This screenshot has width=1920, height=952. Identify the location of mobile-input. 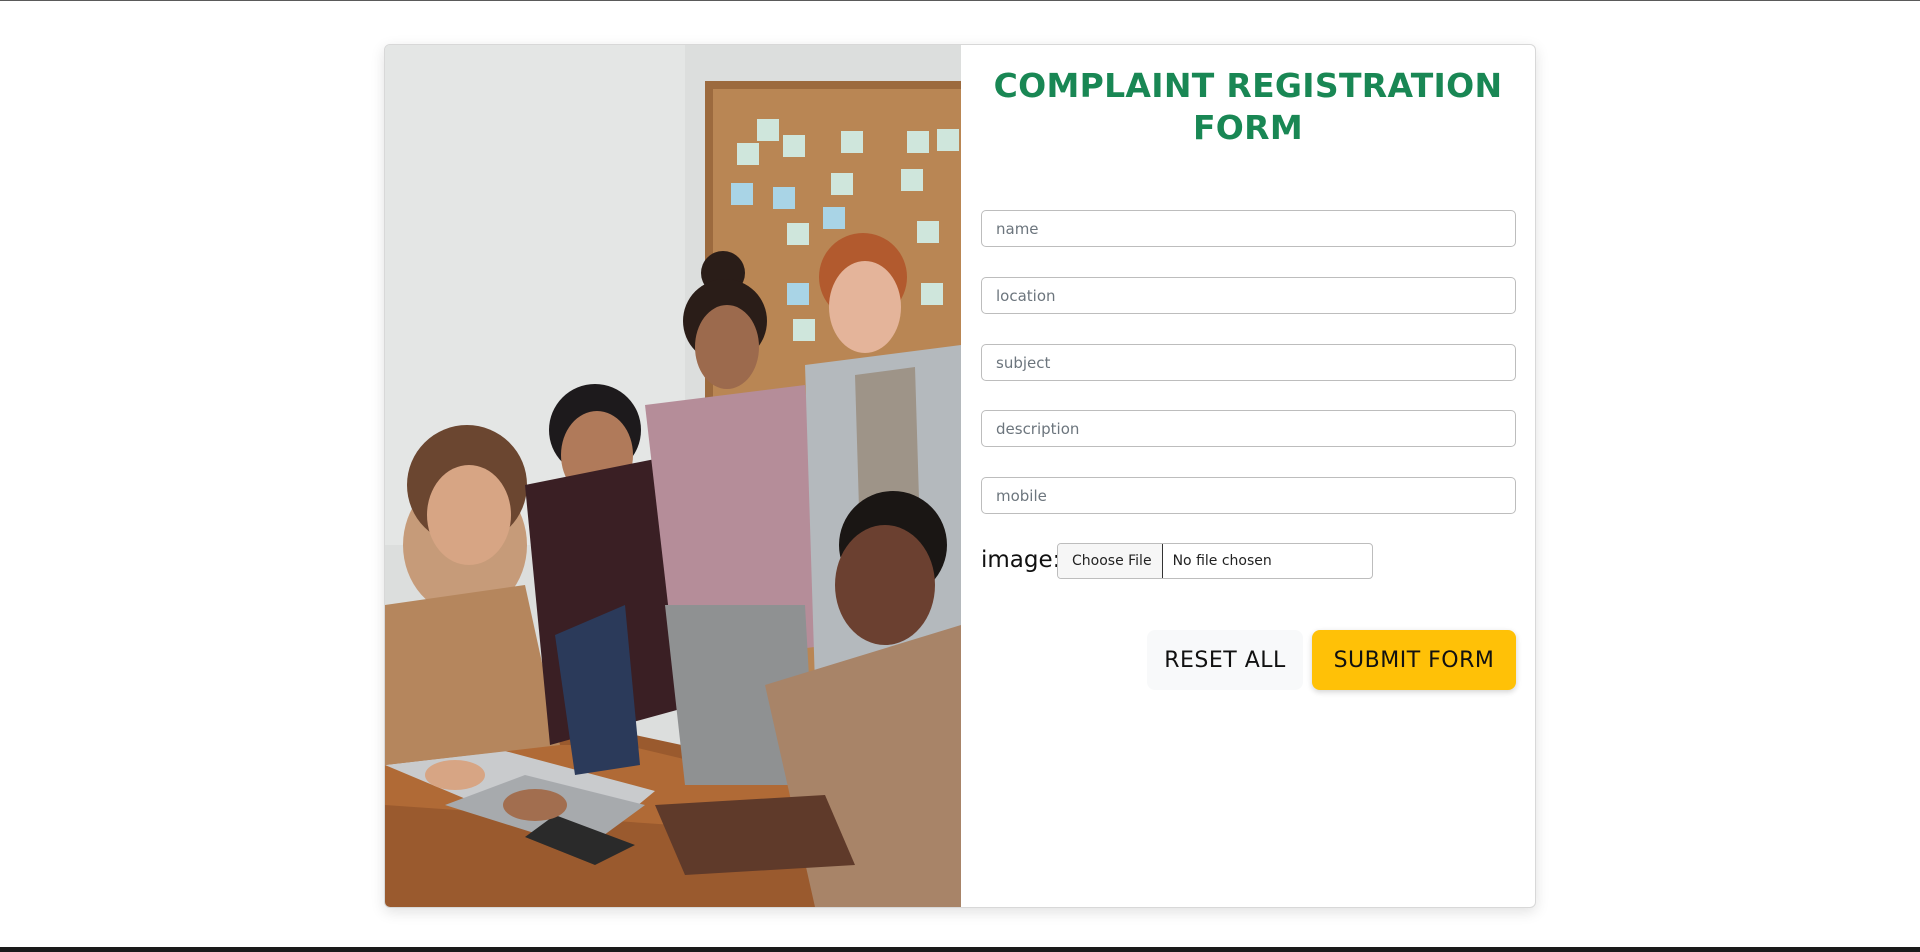
(1248, 495).